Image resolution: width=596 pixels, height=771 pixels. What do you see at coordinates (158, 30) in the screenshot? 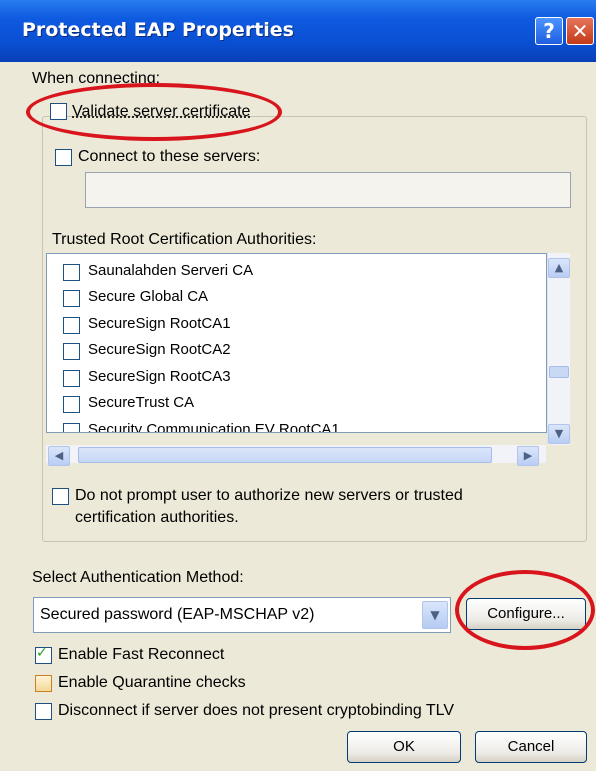
I see `window-title: Protected EAP Properties` at bounding box center [158, 30].